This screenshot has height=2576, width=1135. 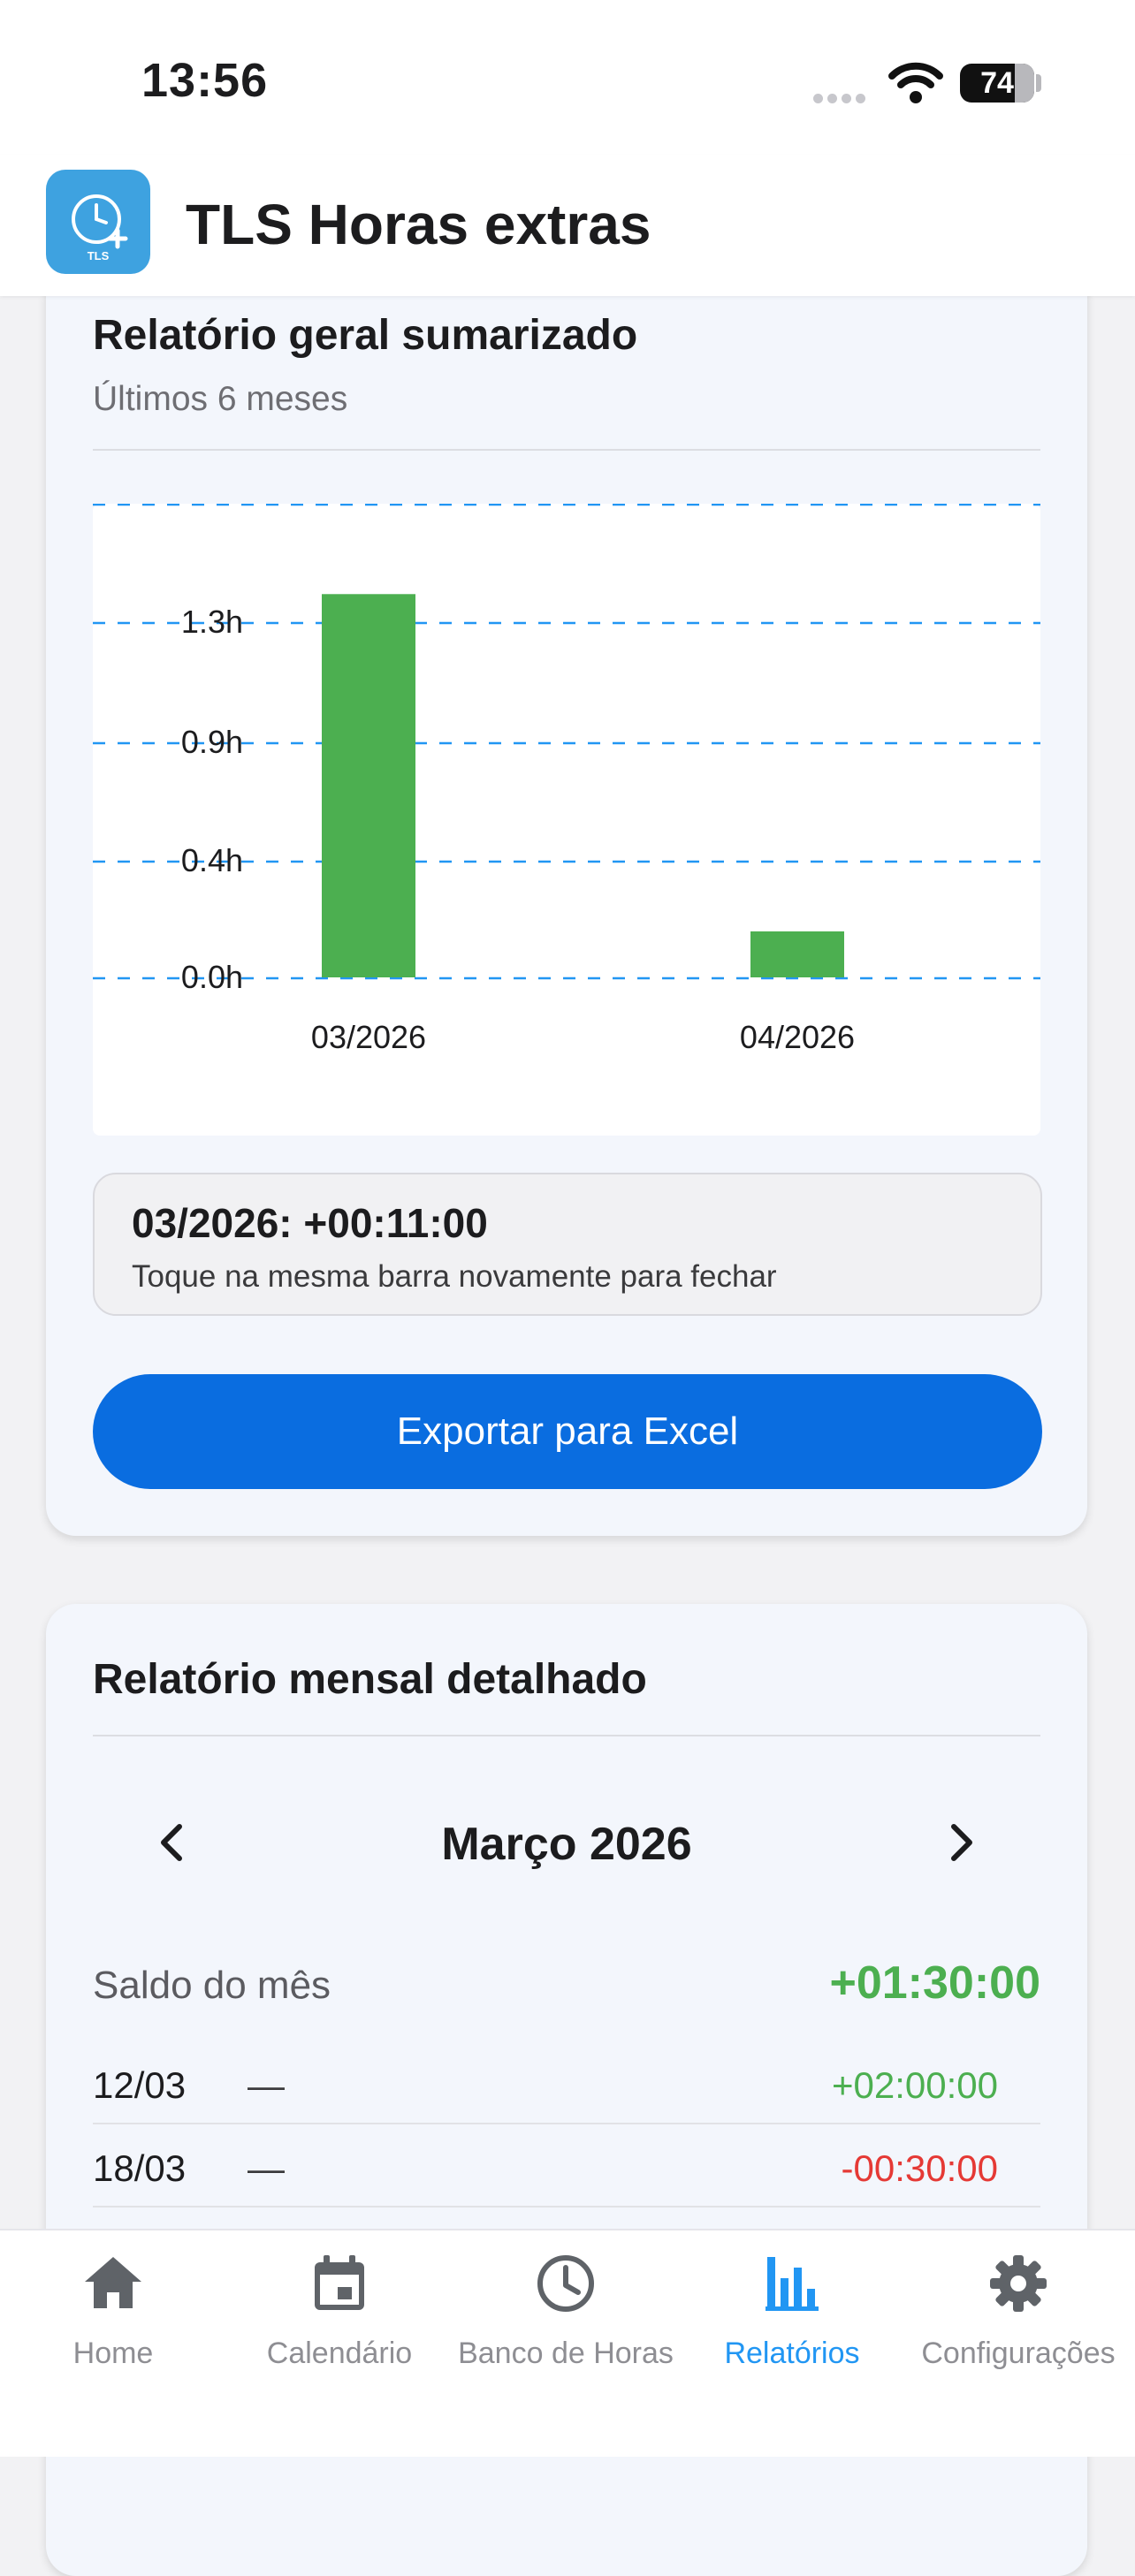 What do you see at coordinates (310, 1223) in the screenshot?
I see `tooltip-value: 03/2026: +00:11:00` at bounding box center [310, 1223].